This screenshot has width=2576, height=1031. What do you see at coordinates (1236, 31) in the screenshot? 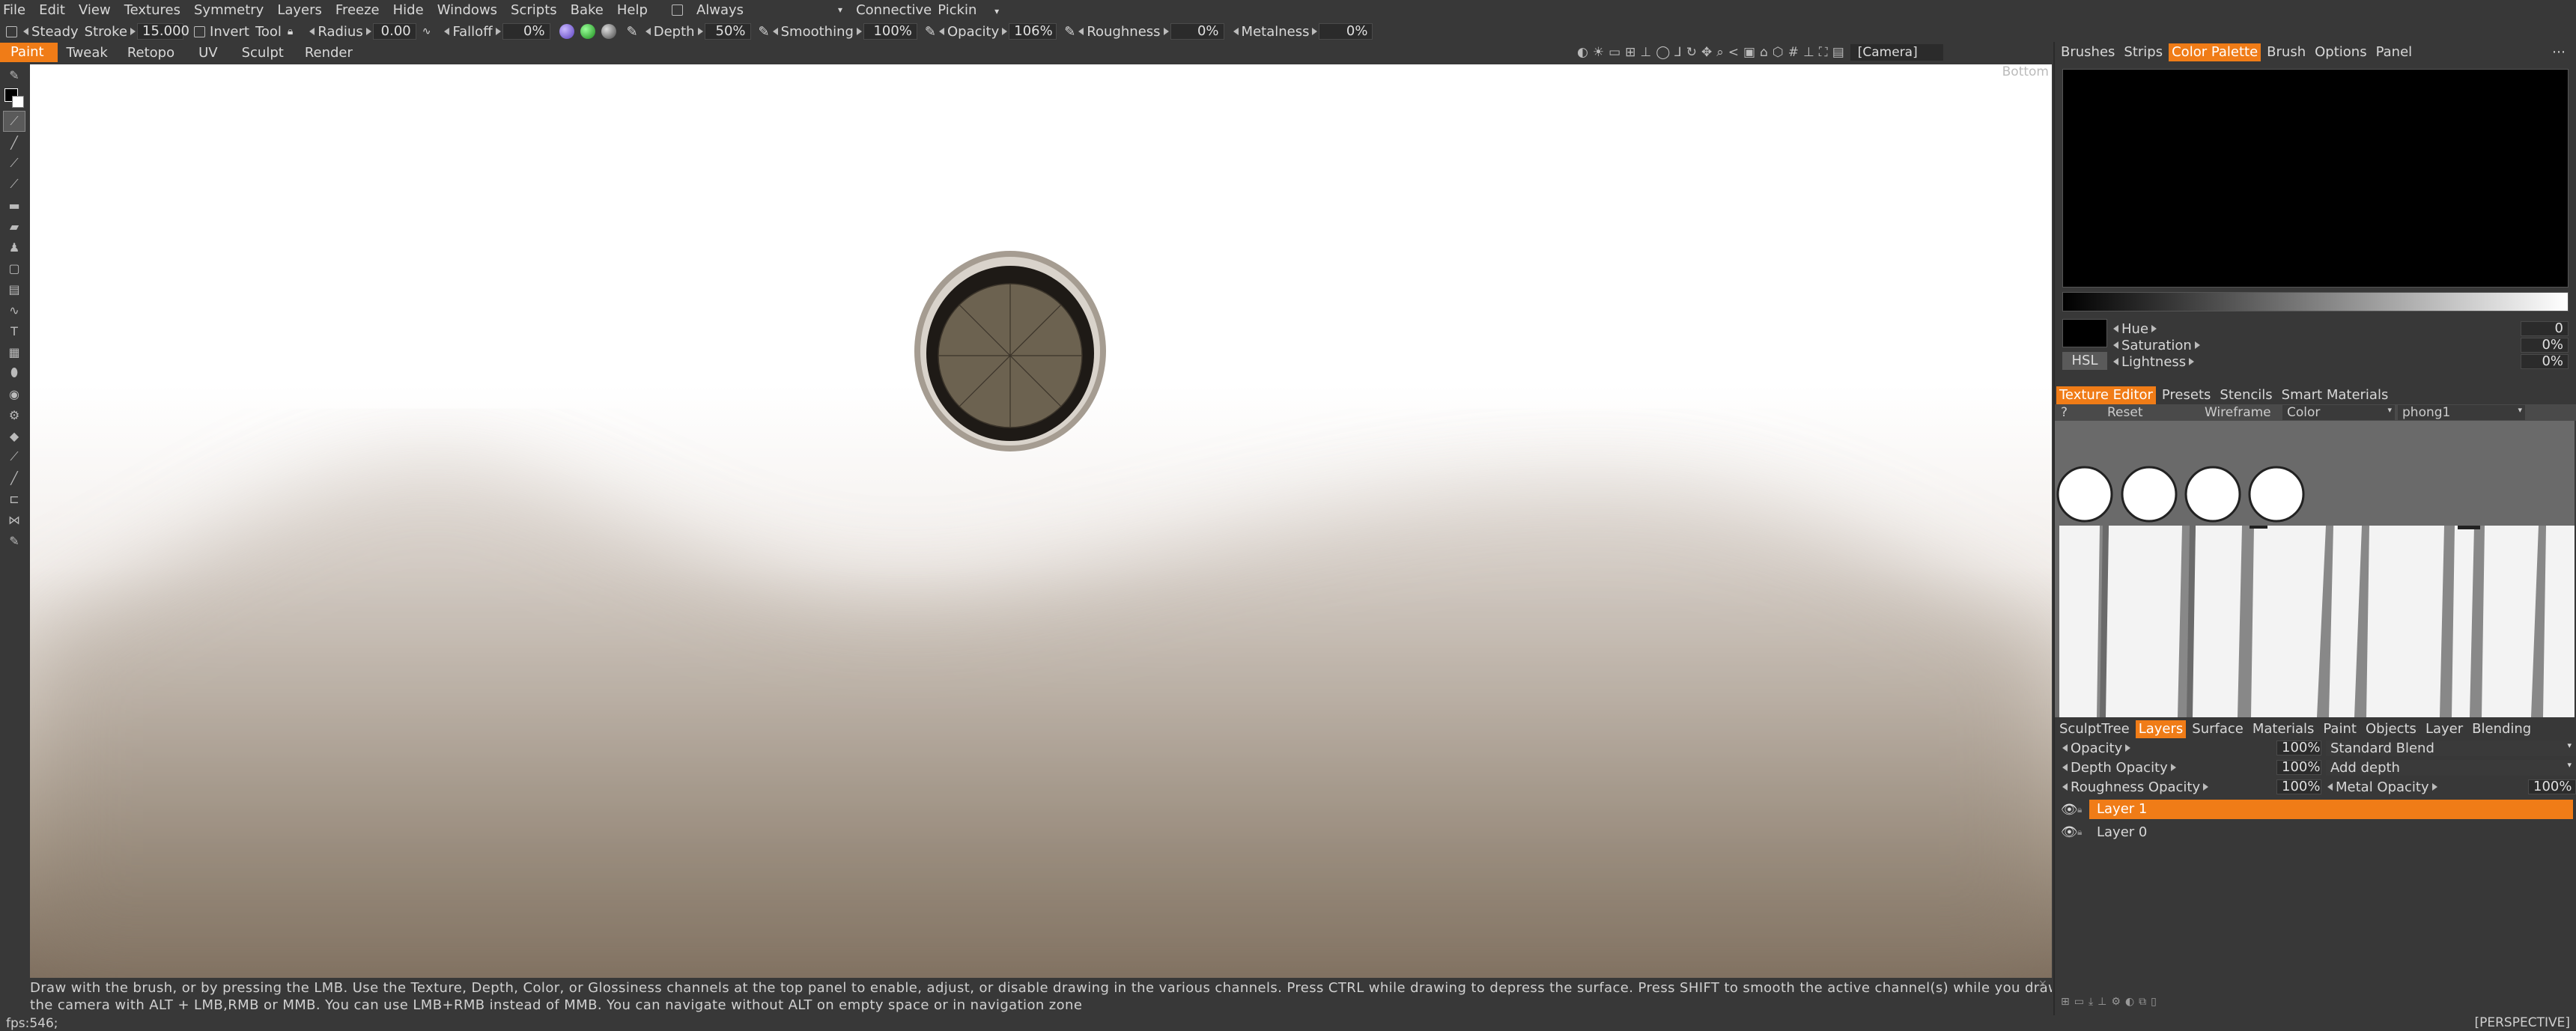
I see `metalness-decrease-icon` at bounding box center [1236, 31].